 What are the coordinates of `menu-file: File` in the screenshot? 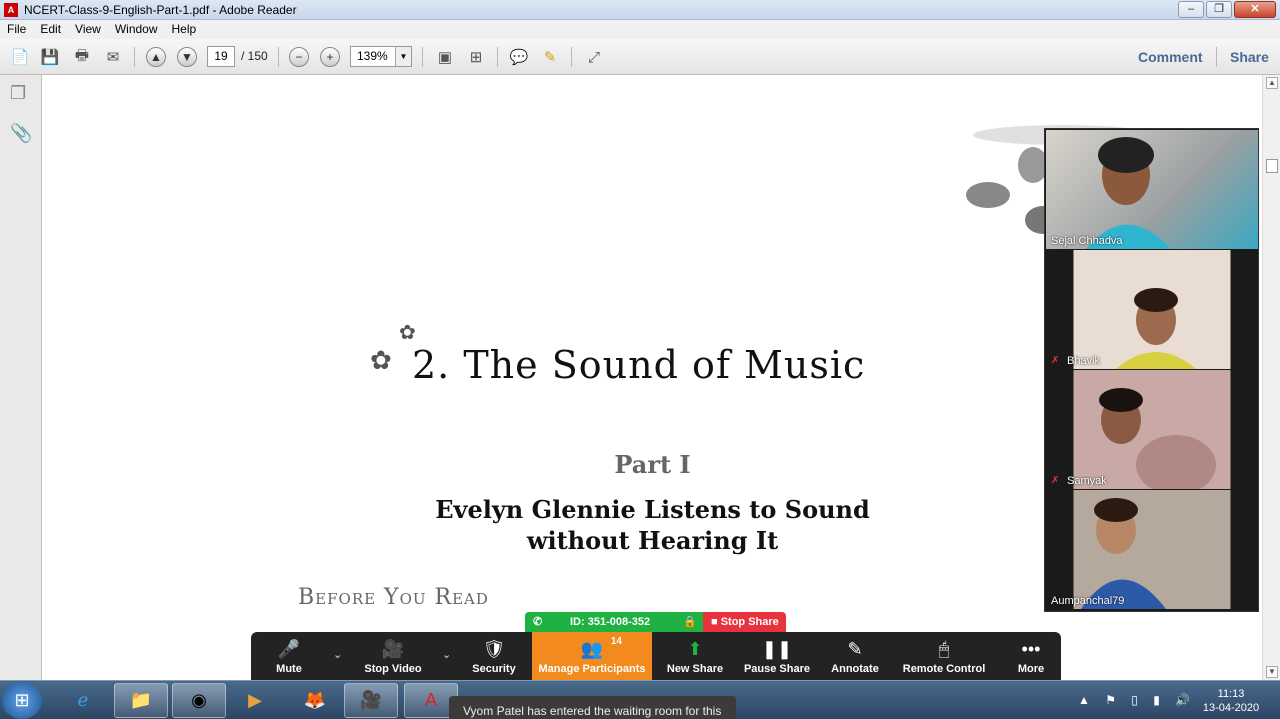 It's located at (16, 28).